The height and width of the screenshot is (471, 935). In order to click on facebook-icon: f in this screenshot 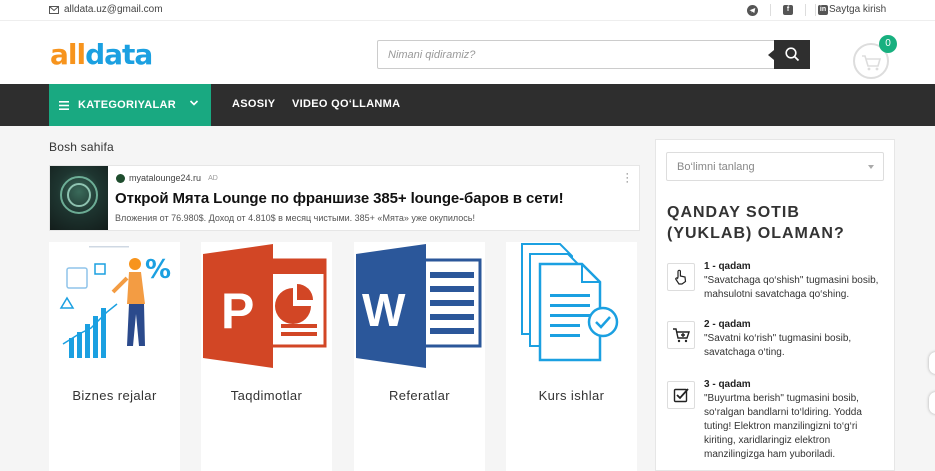, I will do `click(788, 10)`.